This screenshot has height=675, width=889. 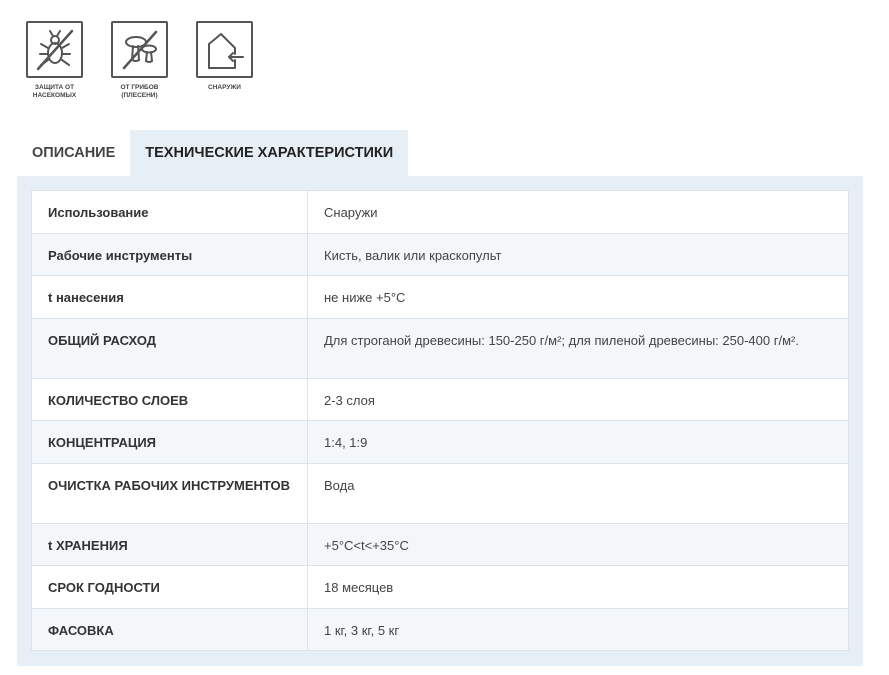 I want to click on spec-value: +5°C<t<+35°C, so click(x=578, y=544).